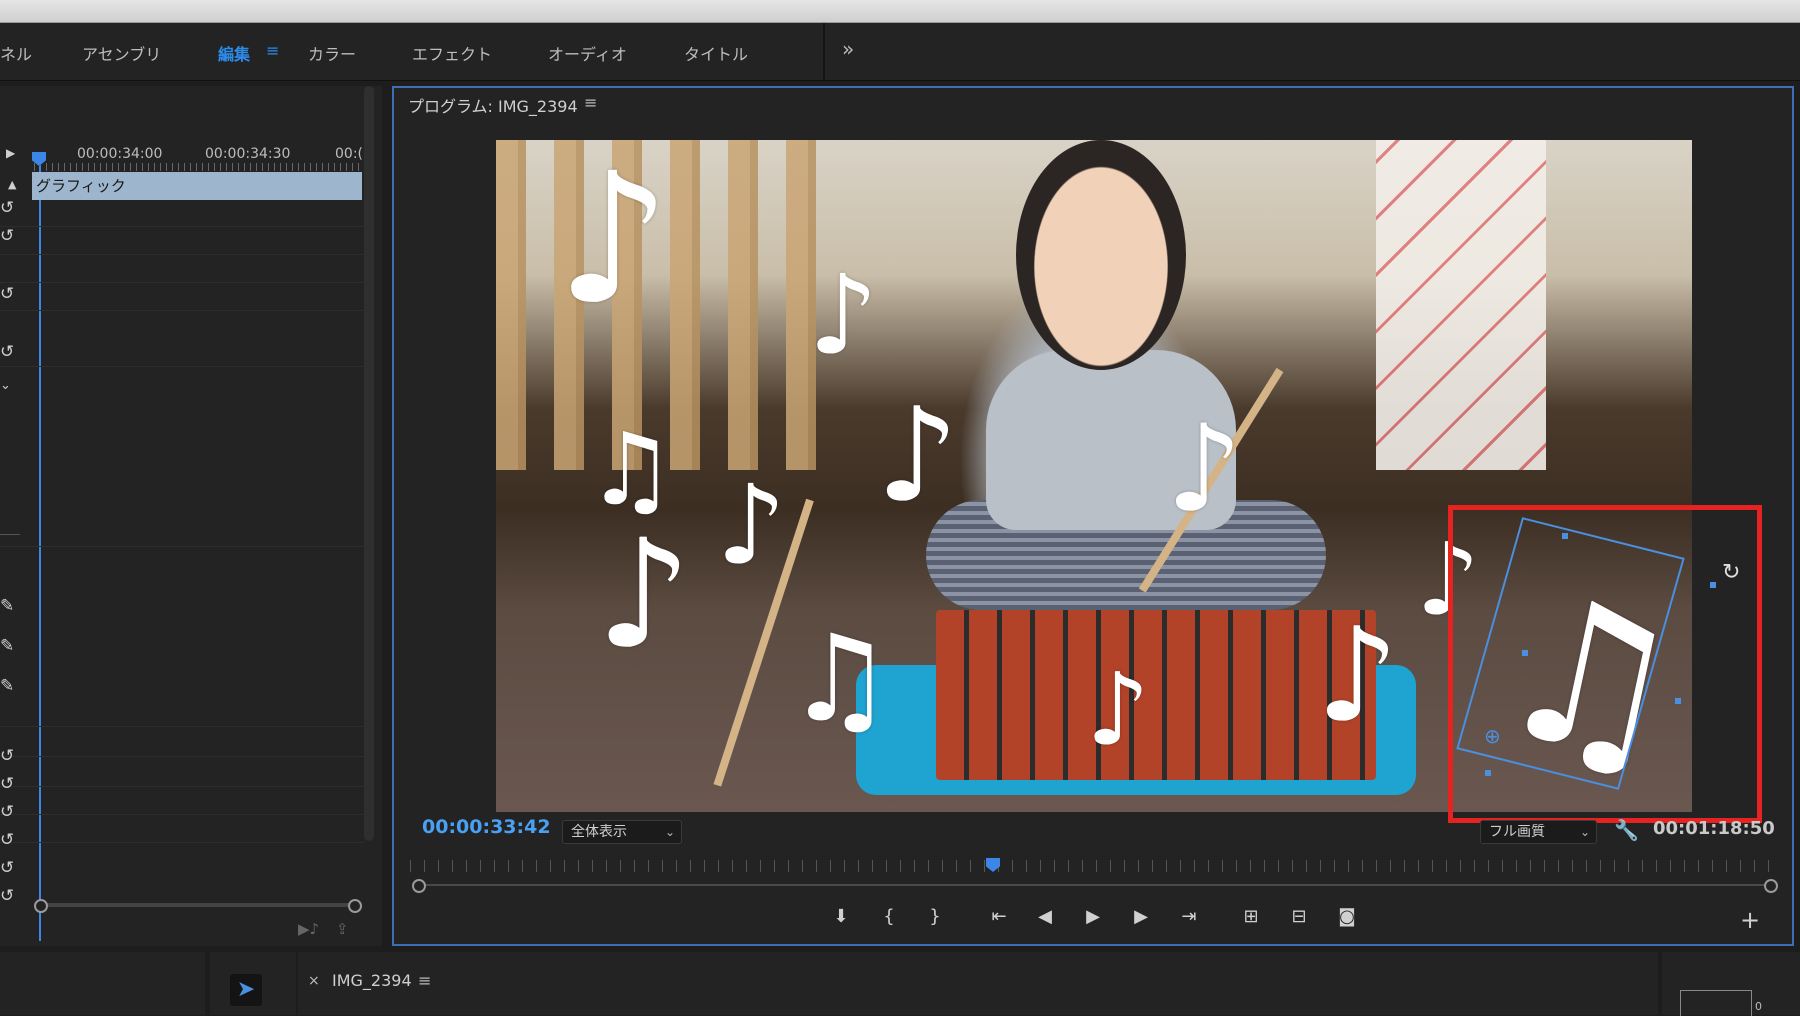 The height and width of the screenshot is (1016, 1800). What do you see at coordinates (999, 916) in the screenshot?
I see `go-to-in-button: ⇤` at bounding box center [999, 916].